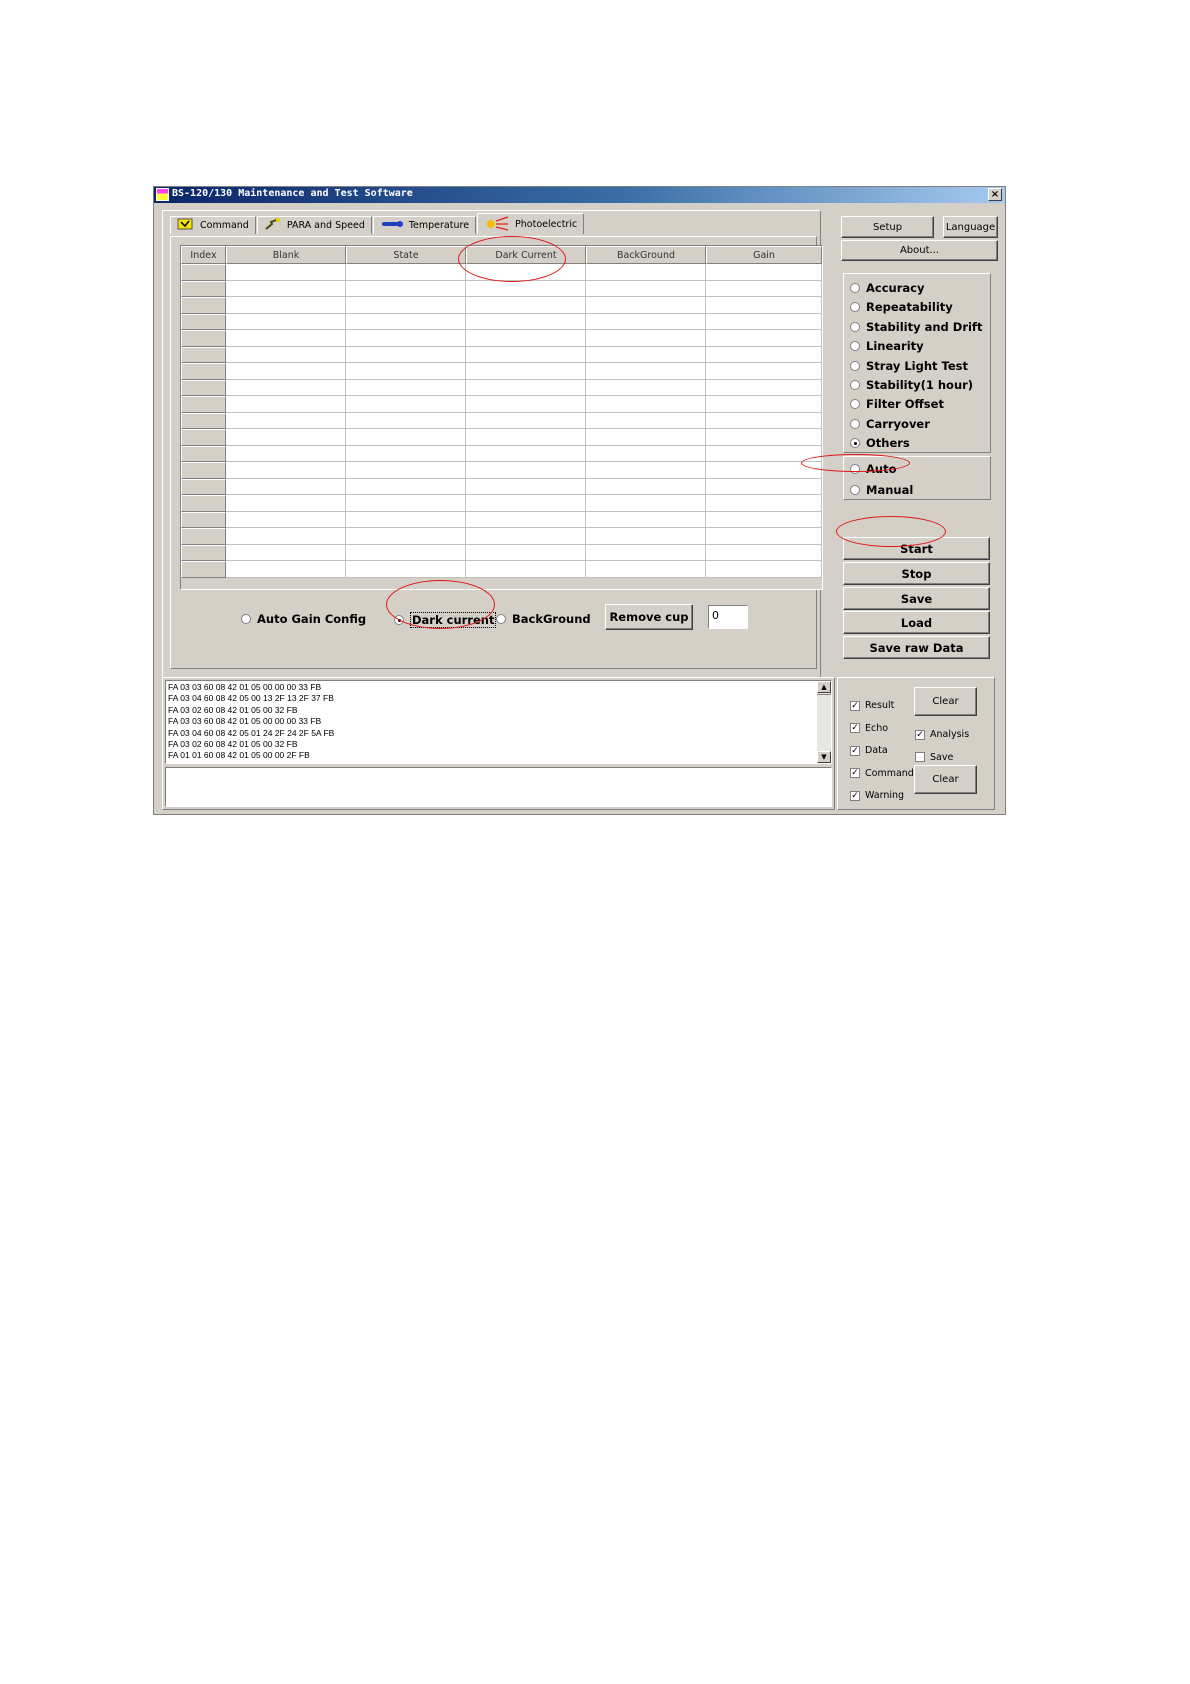 This screenshot has height=1684, width=1190. Describe the element at coordinates (880, 443) in the screenshot. I see `test-type-option: Others` at that location.